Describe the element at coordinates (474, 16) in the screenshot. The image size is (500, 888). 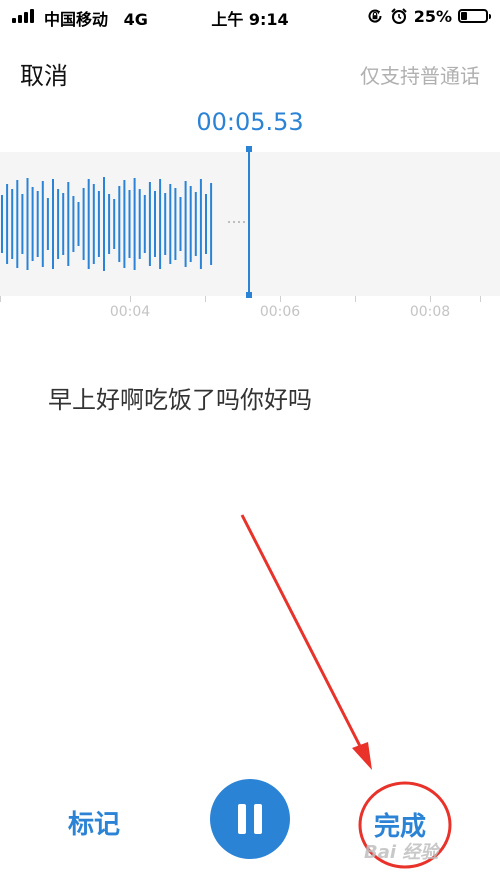
I see `battery-icon` at that location.